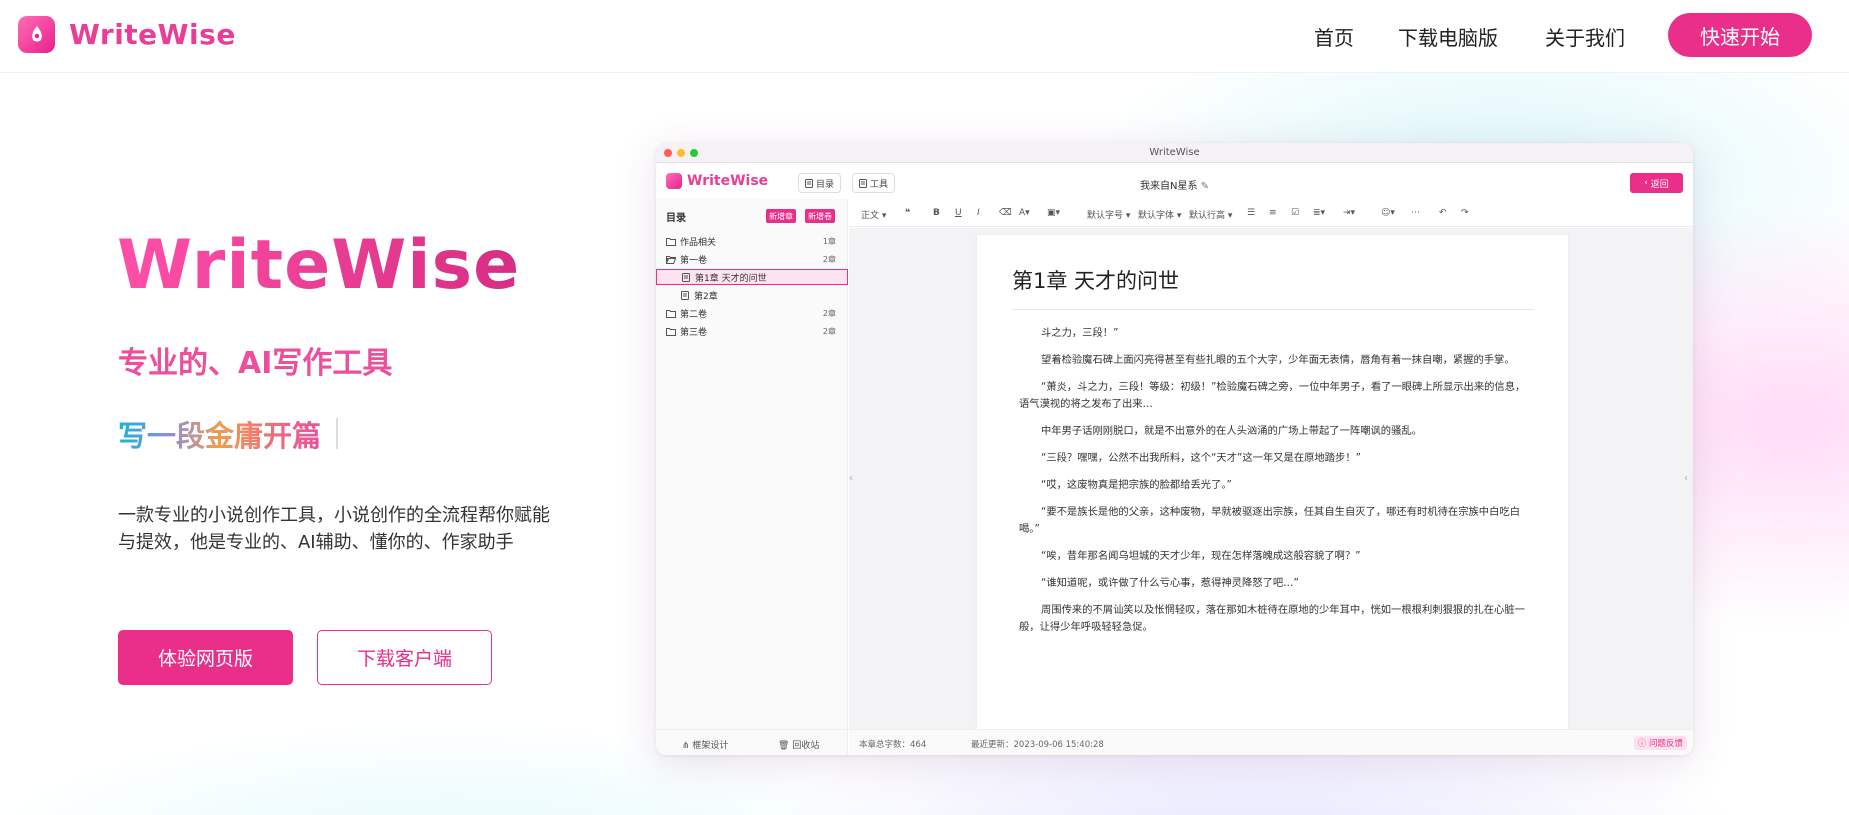  What do you see at coordinates (924, 36) in the screenshot?
I see `top-navbar: WriteWise 首页 下载电脑版 关于我们 快速开始` at bounding box center [924, 36].